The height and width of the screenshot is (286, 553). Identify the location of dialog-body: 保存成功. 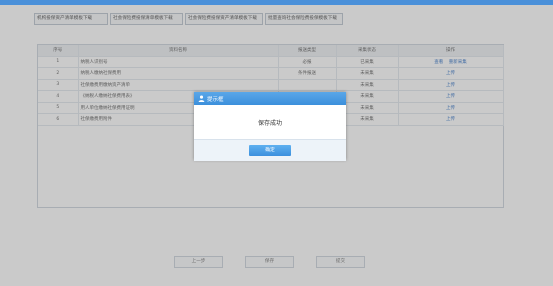
(270, 122).